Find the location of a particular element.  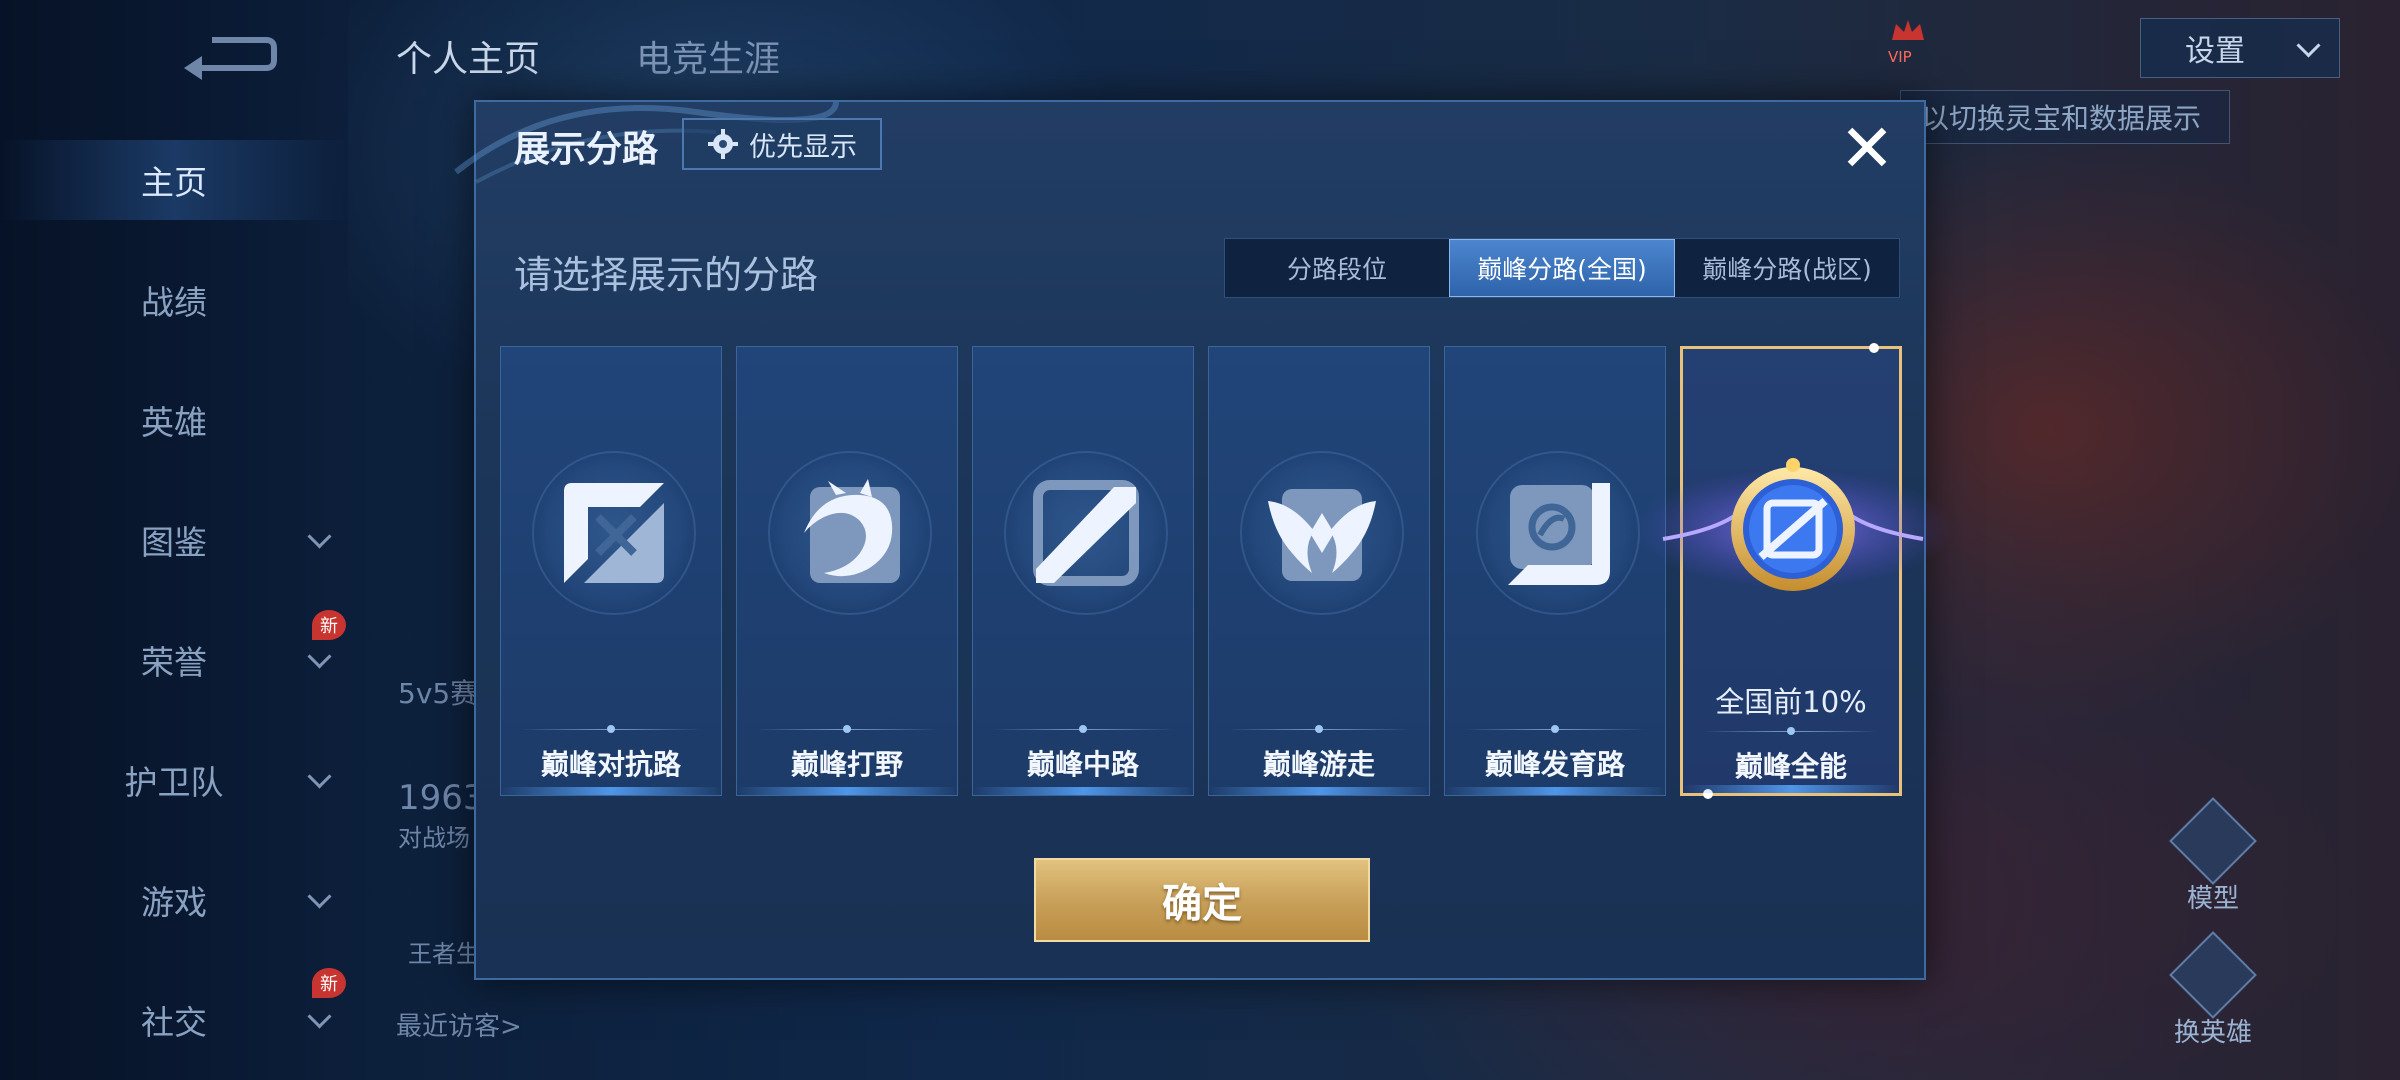

lane-mode-tabs: 分路段位 巅峰分路(全国) 巅峰分路(战区) is located at coordinates (1562, 268).